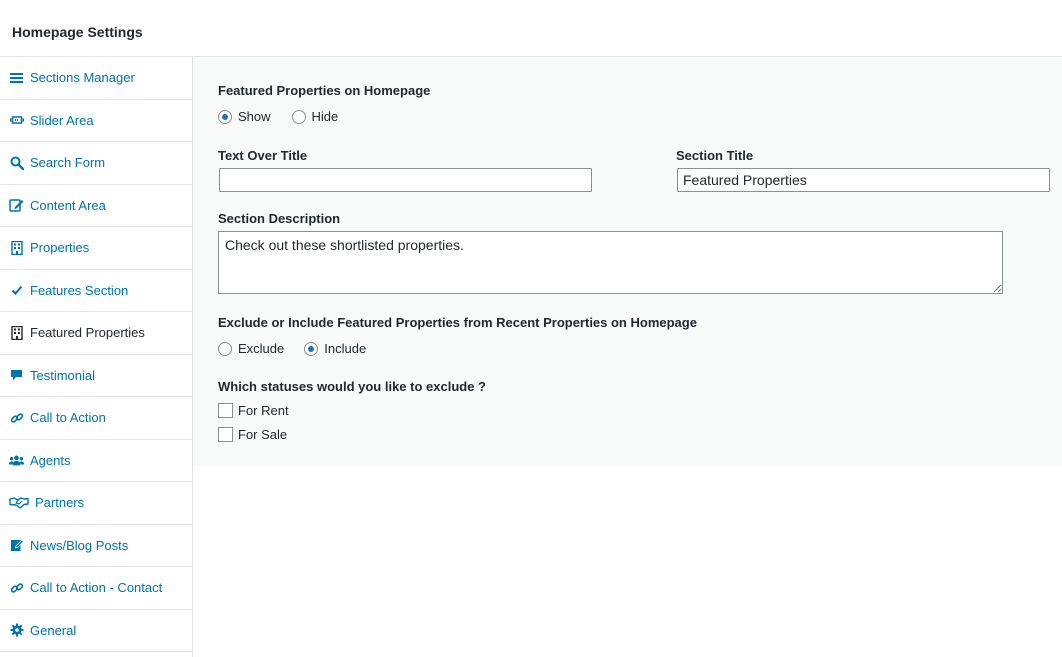 Image resolution: width=1062 pixels, height=657 pixels. I want to click on speech-bubble-icon, so click(16, 375).